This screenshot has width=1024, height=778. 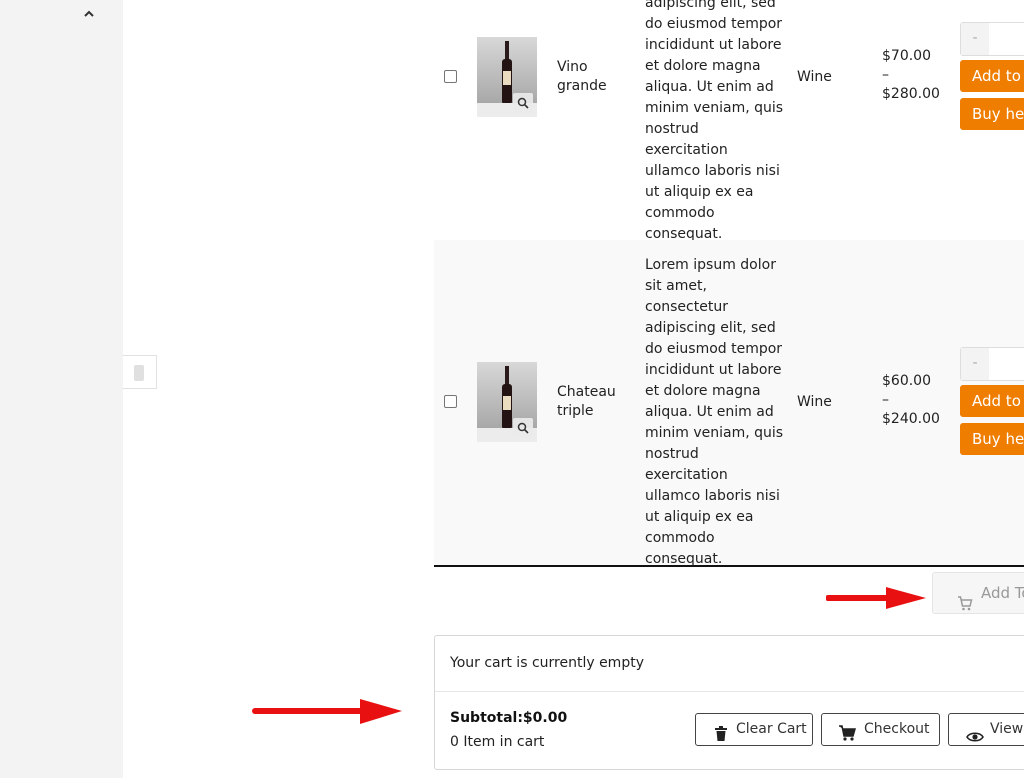 I want to click on product-name: Vino grande, so click(x=592, y=77).